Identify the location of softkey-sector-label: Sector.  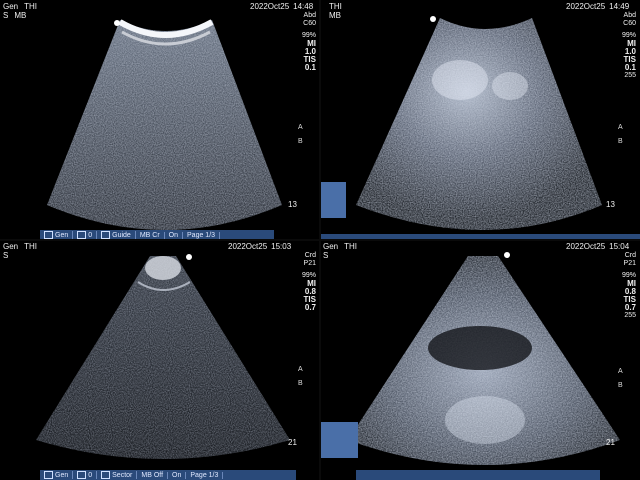
(122, 475).